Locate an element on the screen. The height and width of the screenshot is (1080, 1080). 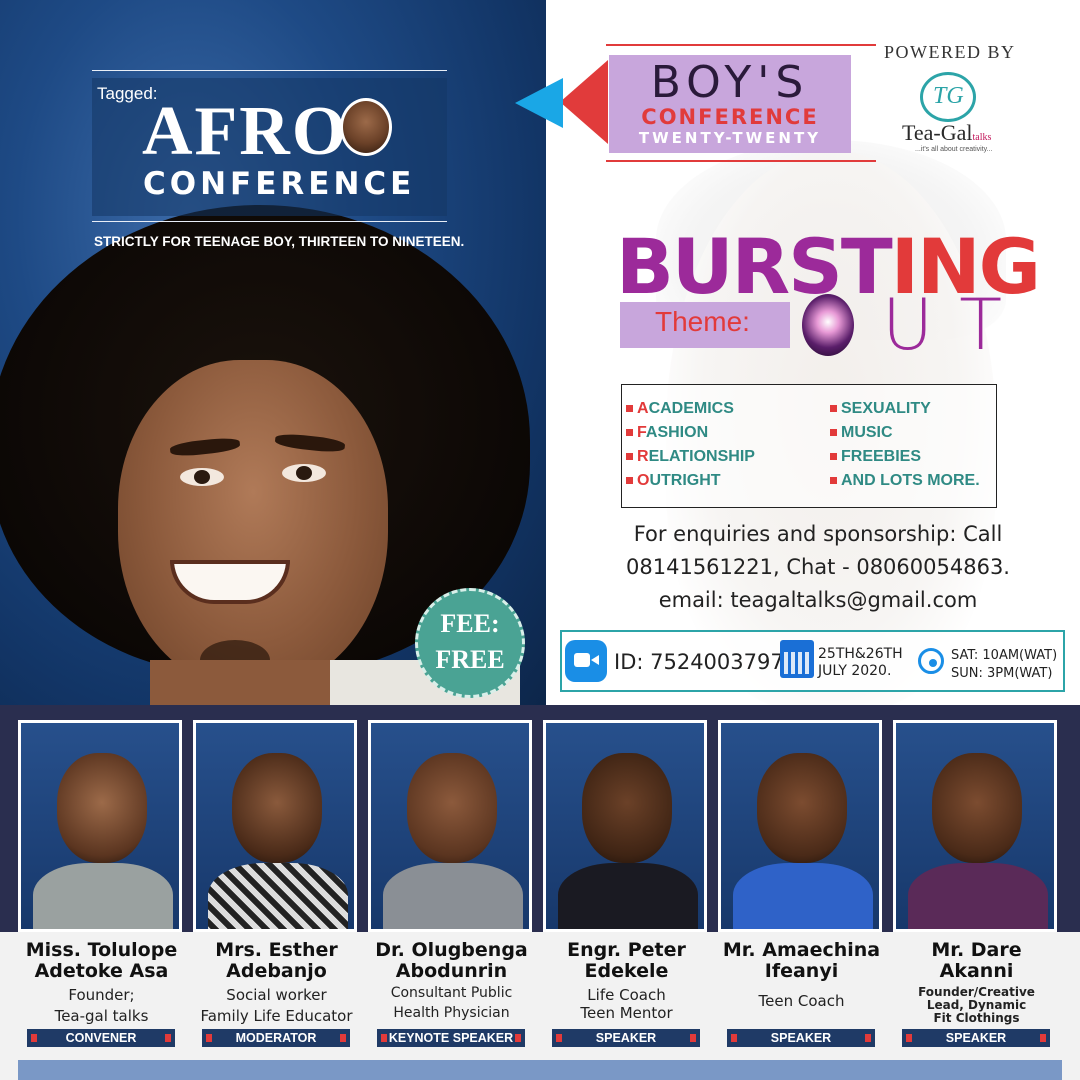
speaker-role-badge: MODERATOR is located at coordinates (276, 1038).